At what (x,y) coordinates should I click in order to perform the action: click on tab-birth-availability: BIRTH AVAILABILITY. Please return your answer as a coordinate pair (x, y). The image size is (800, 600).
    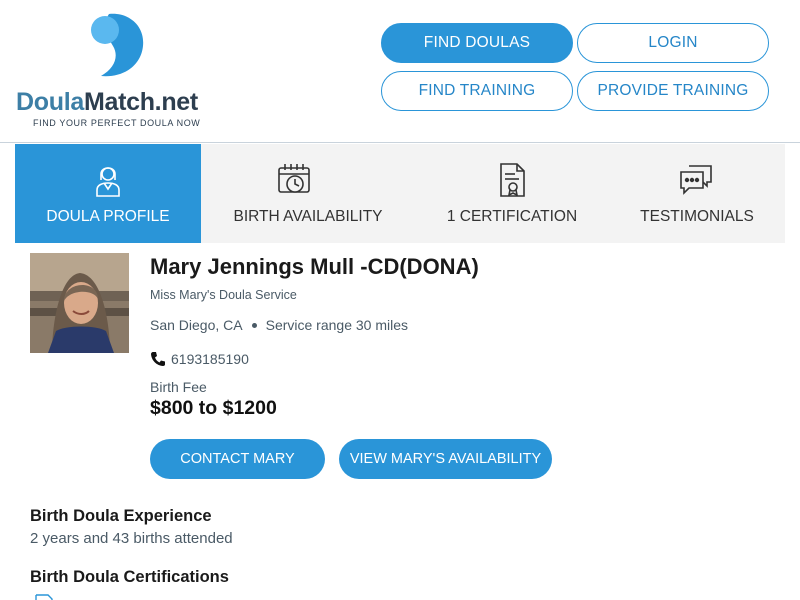
    Looking at the image, I should click on (308, 193).